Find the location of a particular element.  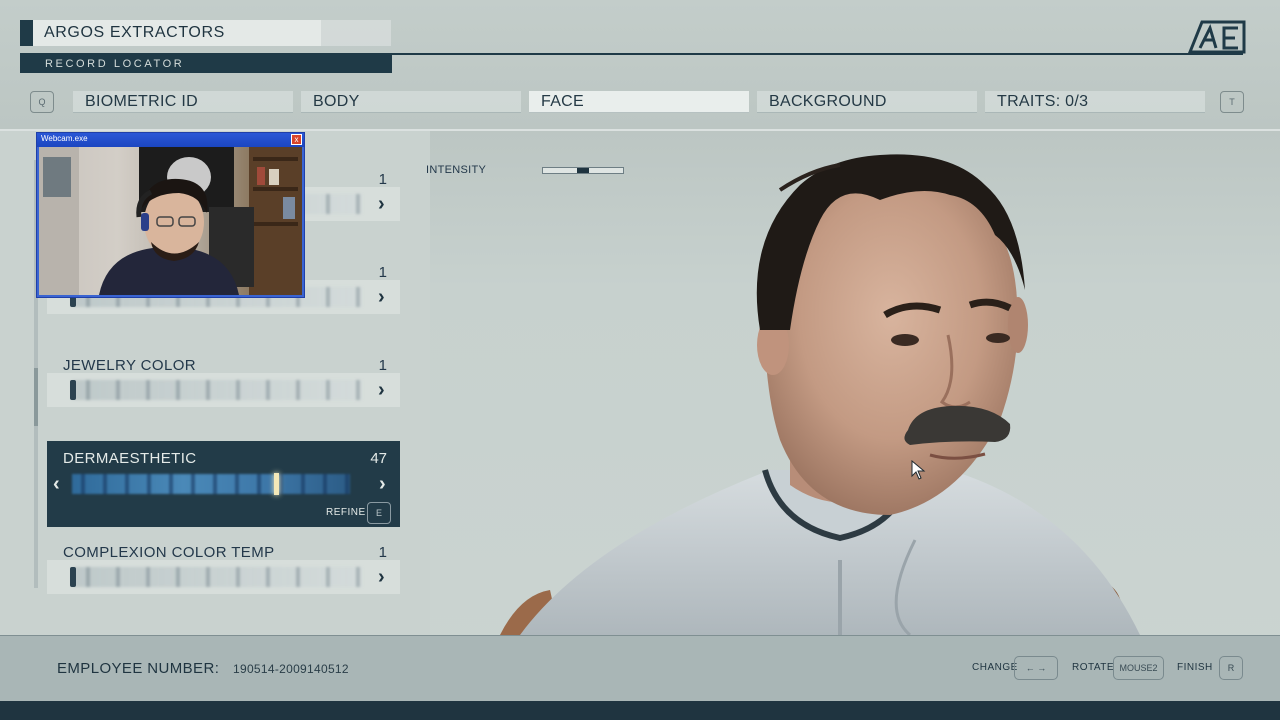

options-scrollbar-thumb is located at coordinates (36, 397).